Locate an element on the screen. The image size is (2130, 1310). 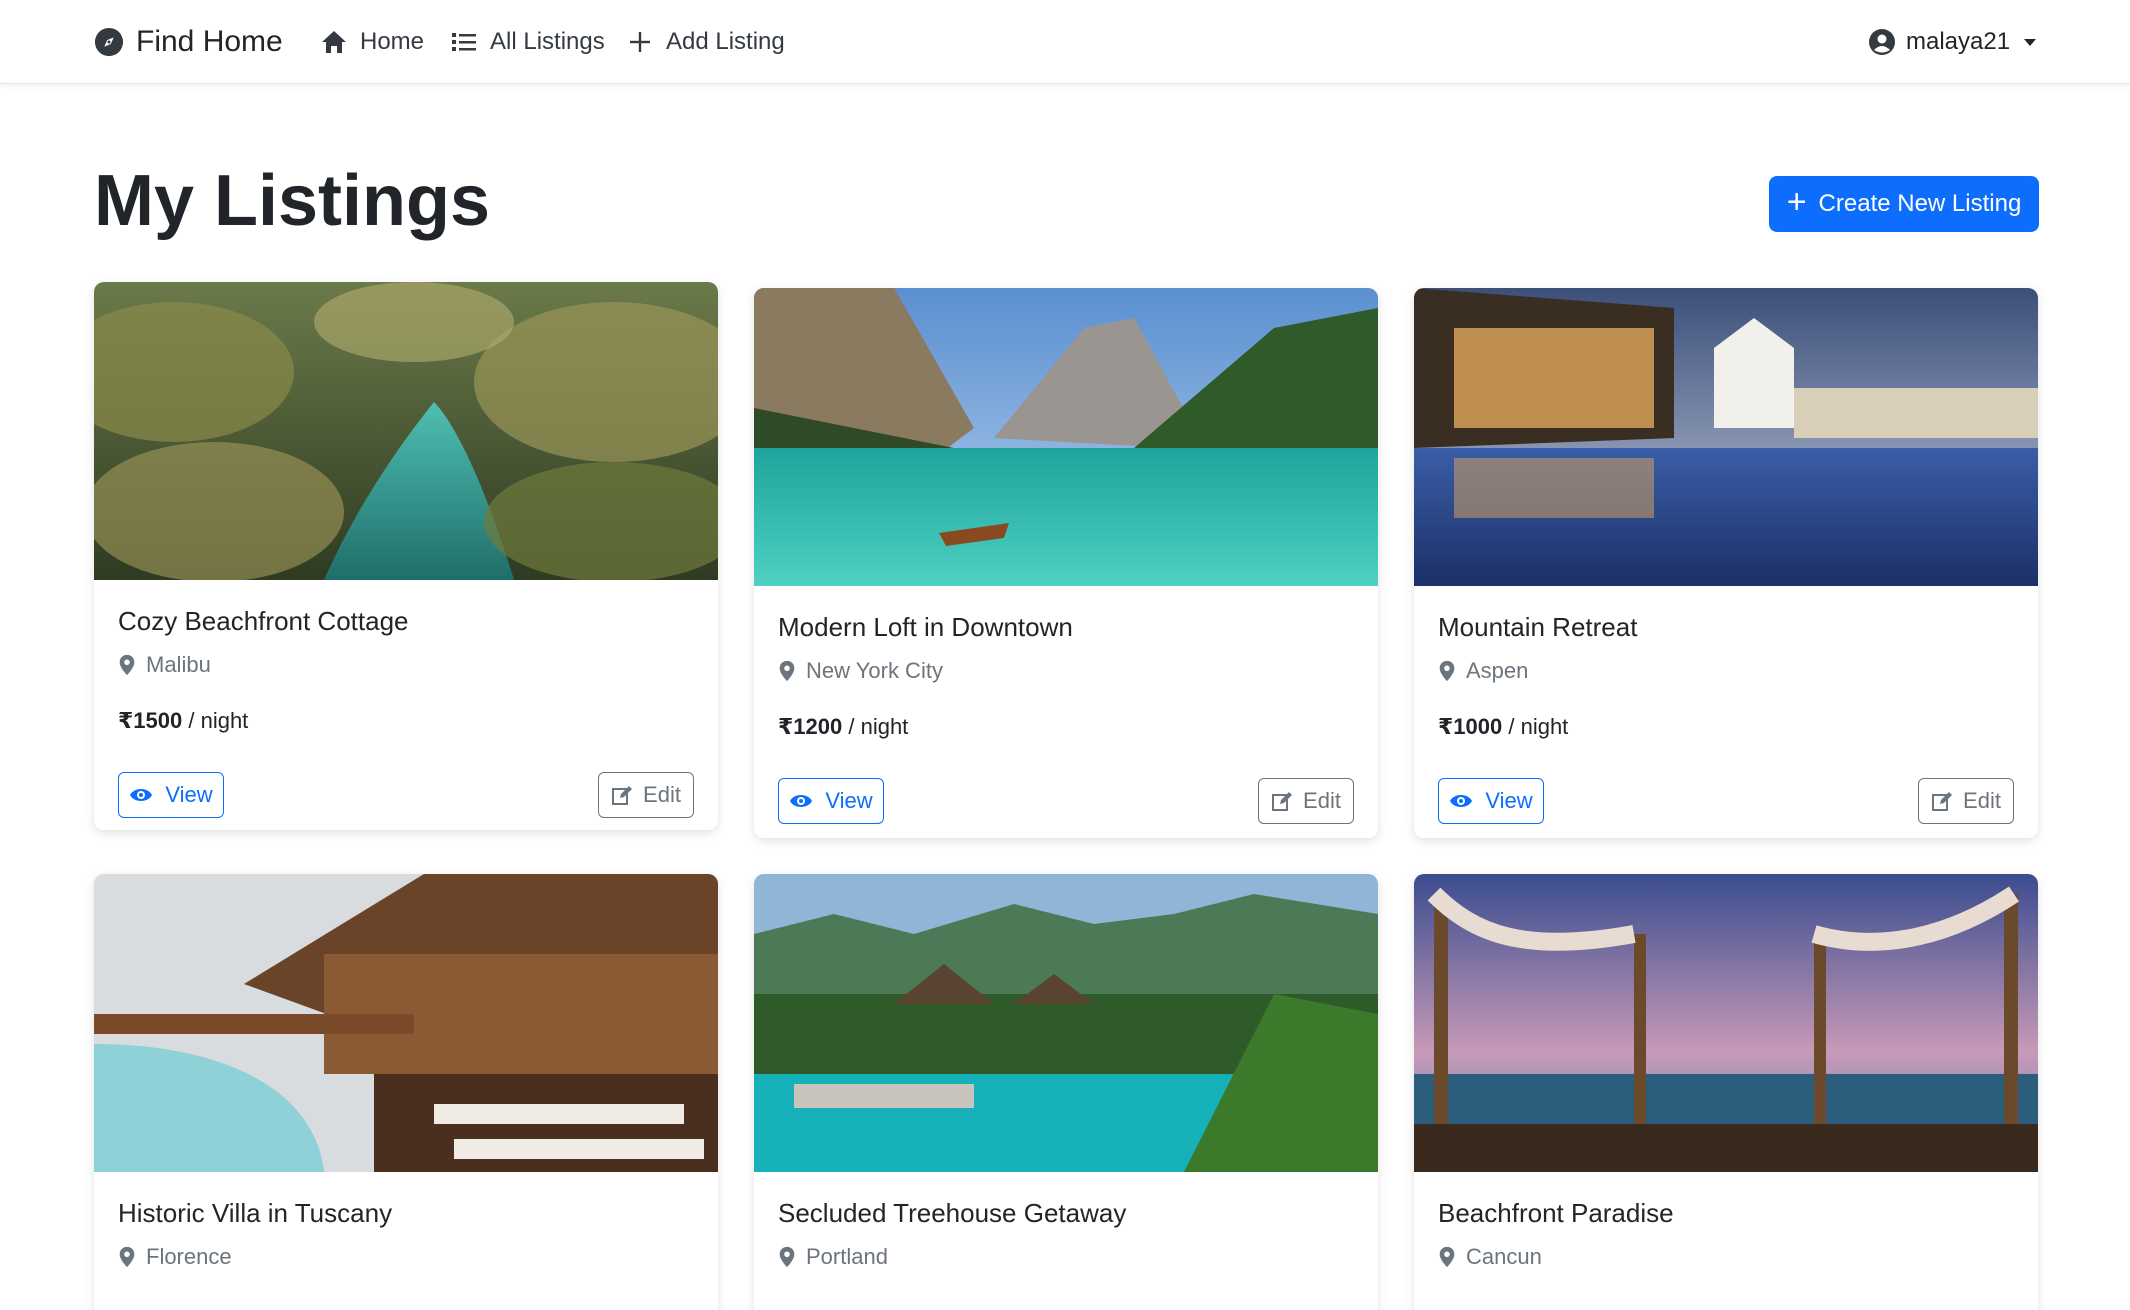
villa-pool-image is located at coordinates (406, 1023).